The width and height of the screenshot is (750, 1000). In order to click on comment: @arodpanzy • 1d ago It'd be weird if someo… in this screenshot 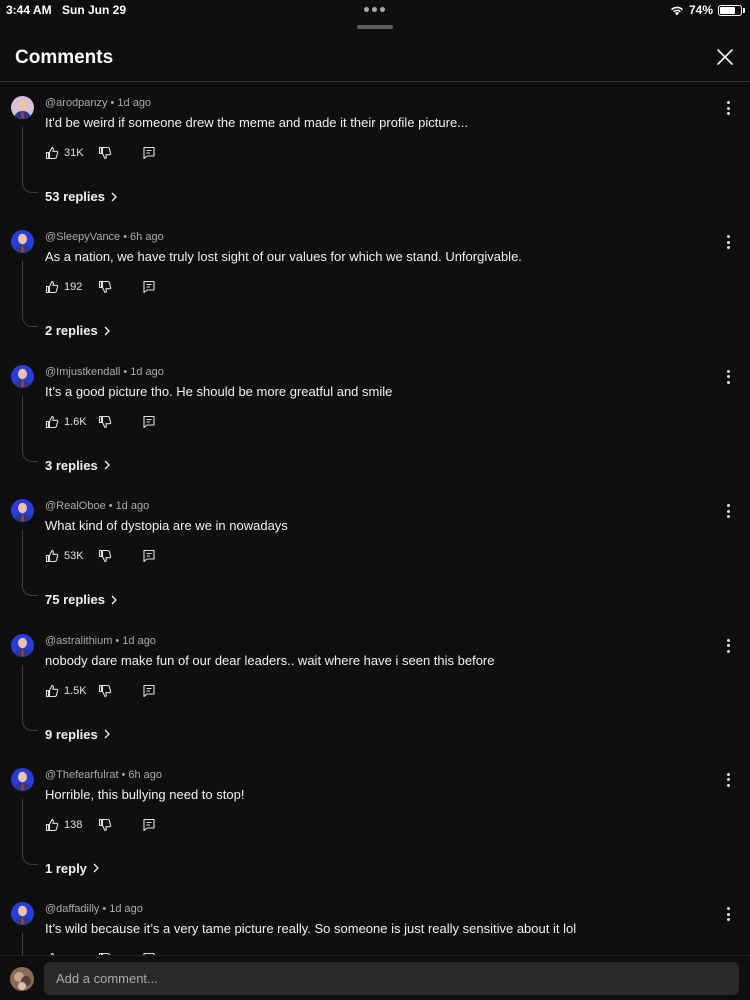, I will do `click(375, 150)`.